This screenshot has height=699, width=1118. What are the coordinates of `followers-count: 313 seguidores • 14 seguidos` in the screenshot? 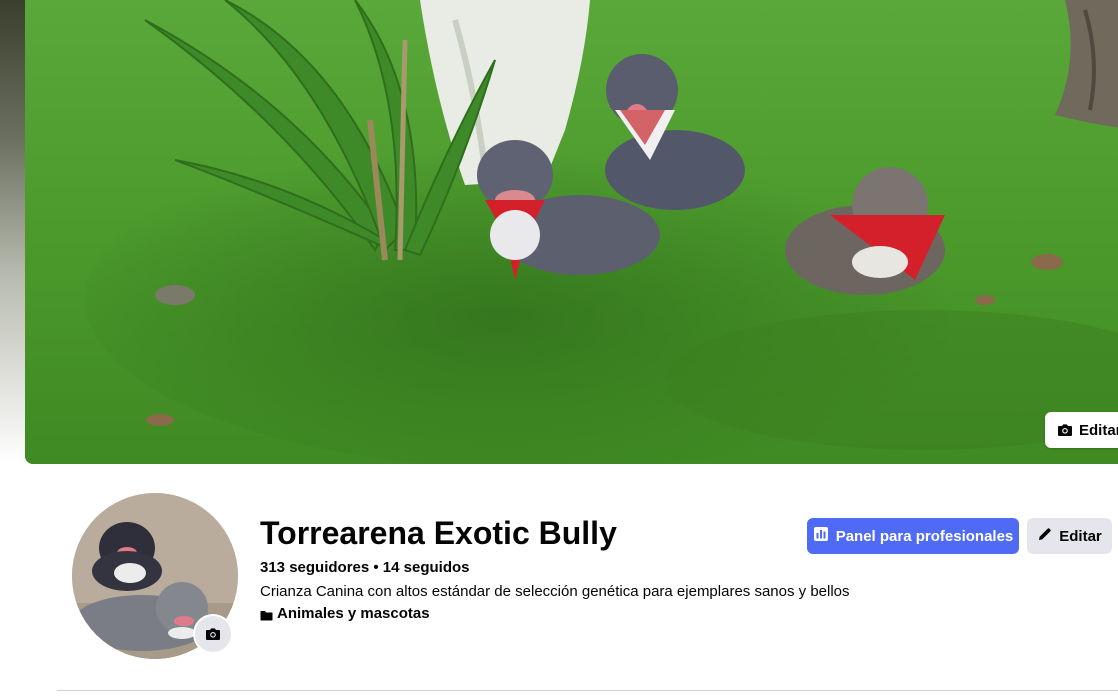 It's located at (365, 567).